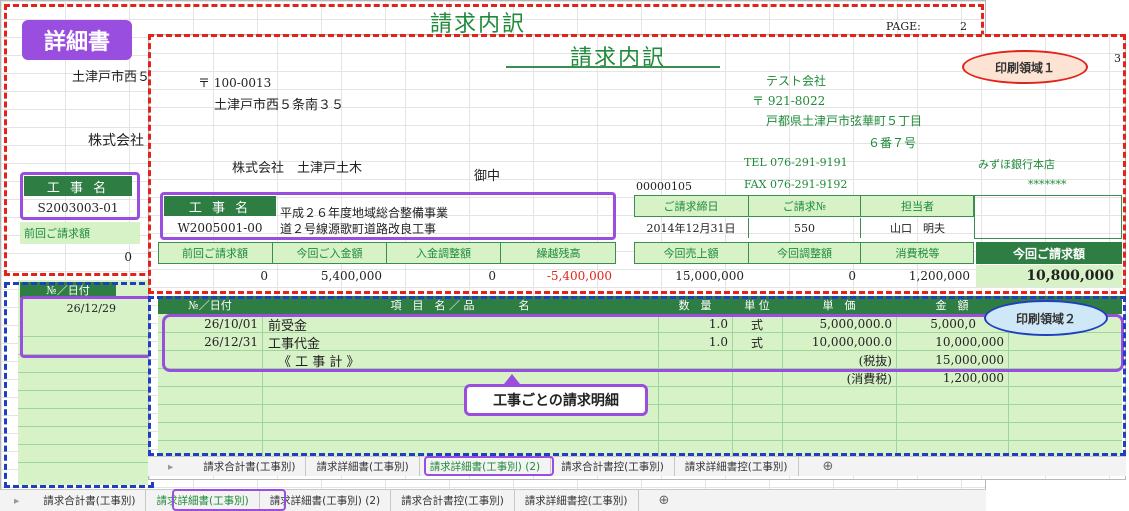 The height and width of the screenshot is (511, 1129). Describe the element at coordinates (250, 466) in the screenshot. I see `tab-summary: 請求合計書(工事別)` at that location.